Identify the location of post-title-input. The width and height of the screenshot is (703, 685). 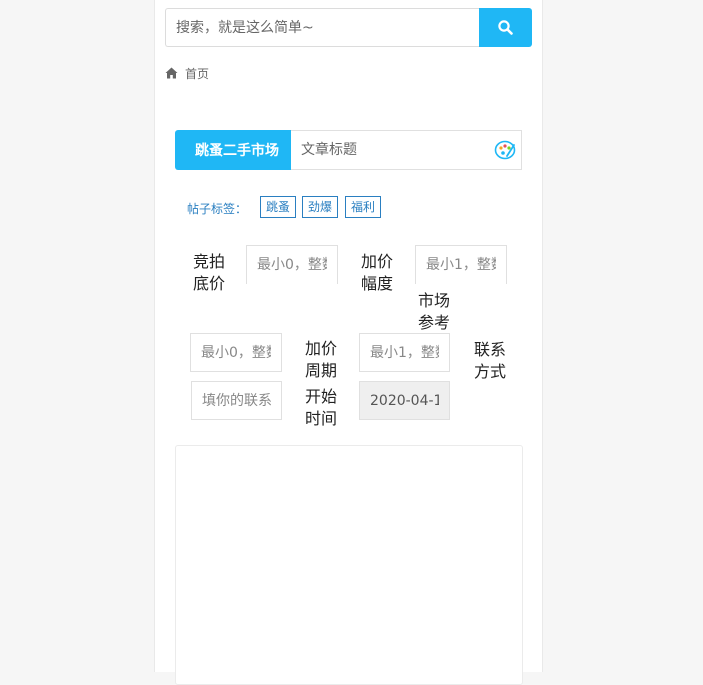
(406, 150).